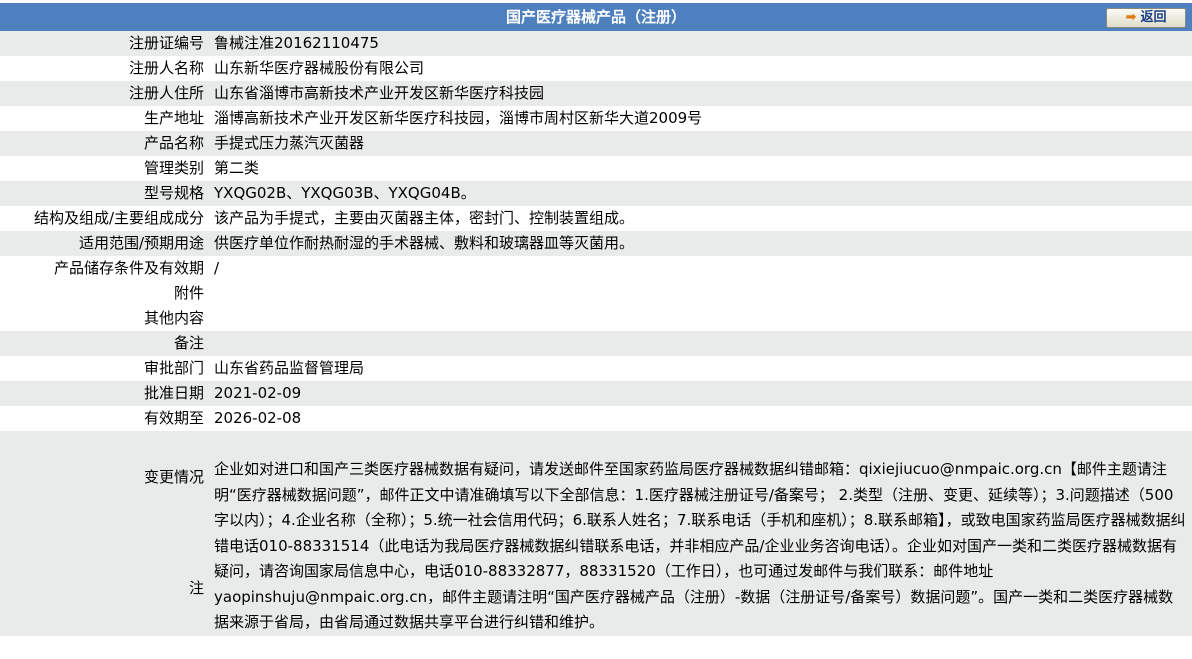 Image resolution: width=1192 pixels, height=659 pixels. I want to click on row-label: 批准日期, so click(103, 393).